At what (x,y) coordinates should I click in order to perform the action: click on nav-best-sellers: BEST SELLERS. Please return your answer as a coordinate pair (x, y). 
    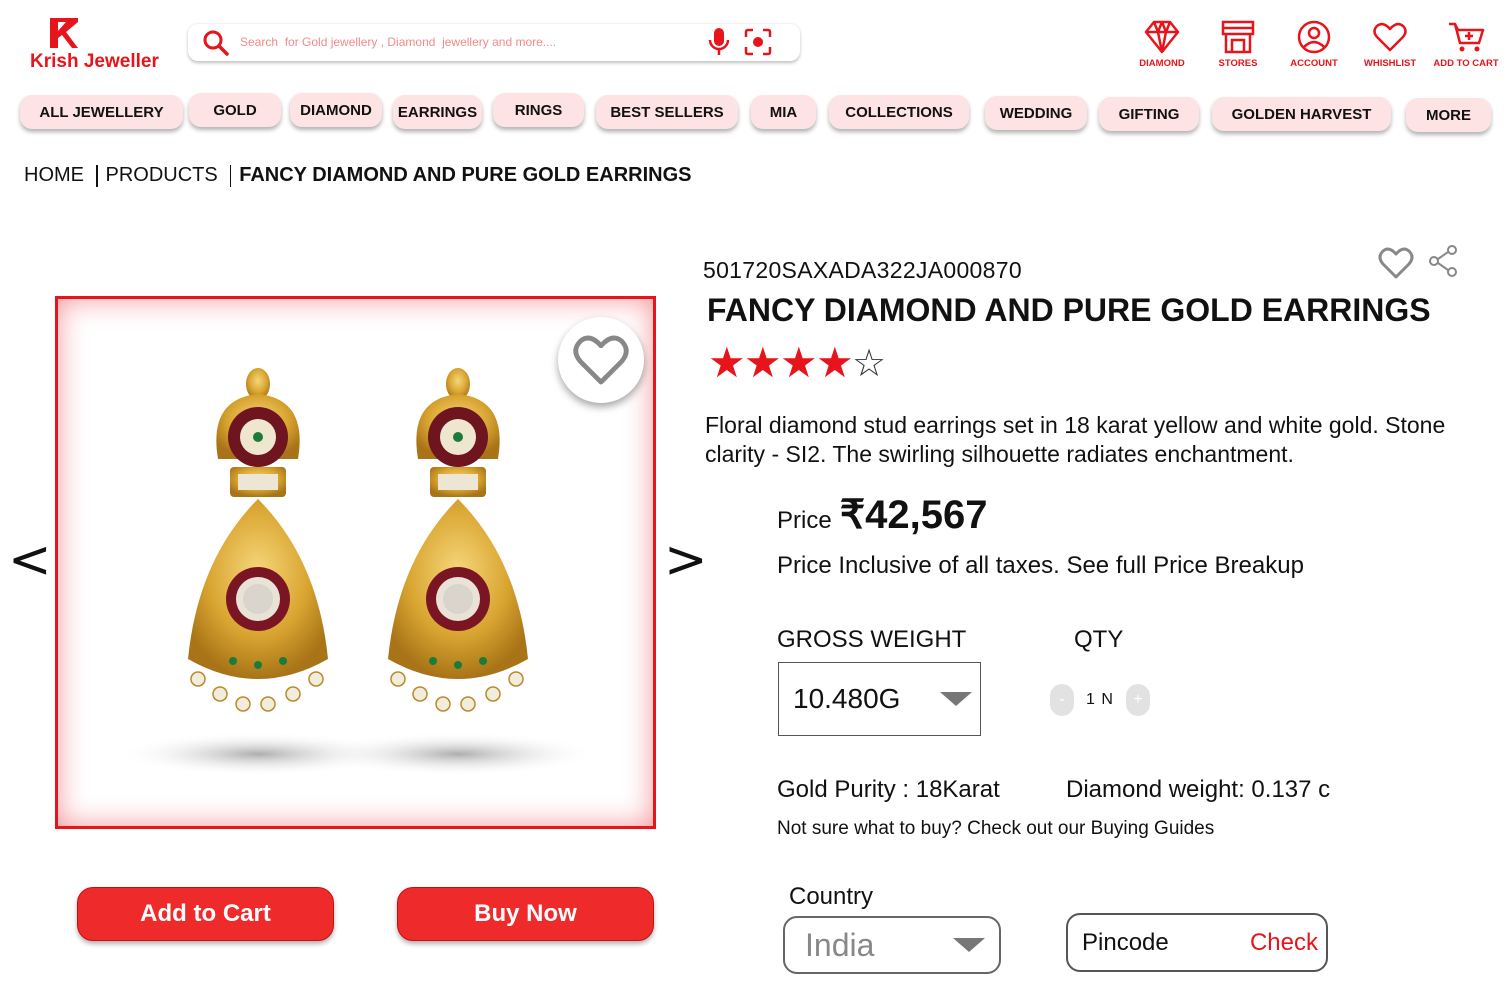
    Looking at the image, I should click on (667, 112).